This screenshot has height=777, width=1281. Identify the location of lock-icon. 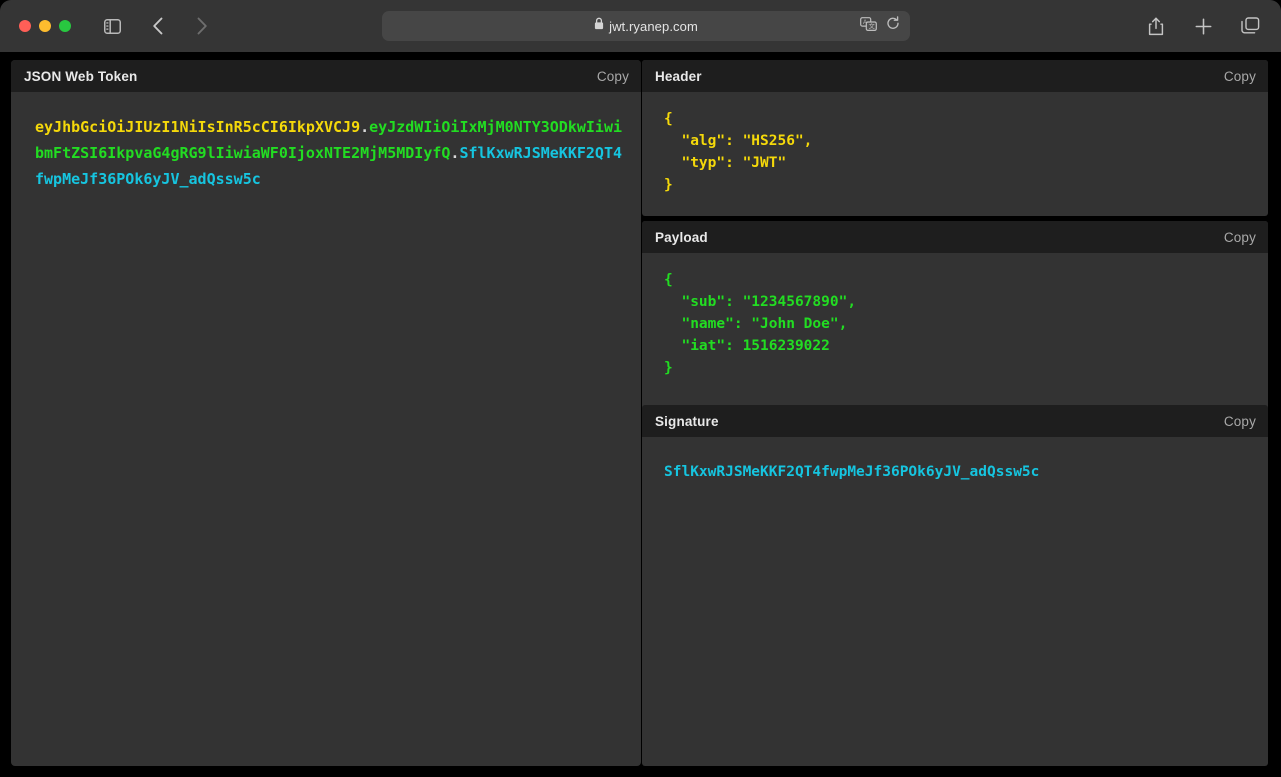
(599, 26).